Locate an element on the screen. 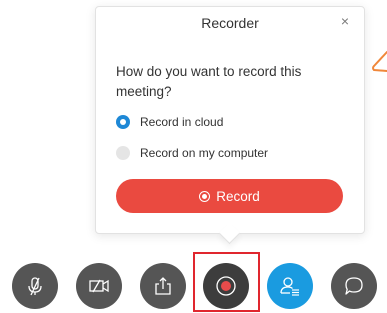  close-icon: × is located at coordinates (345, 21).